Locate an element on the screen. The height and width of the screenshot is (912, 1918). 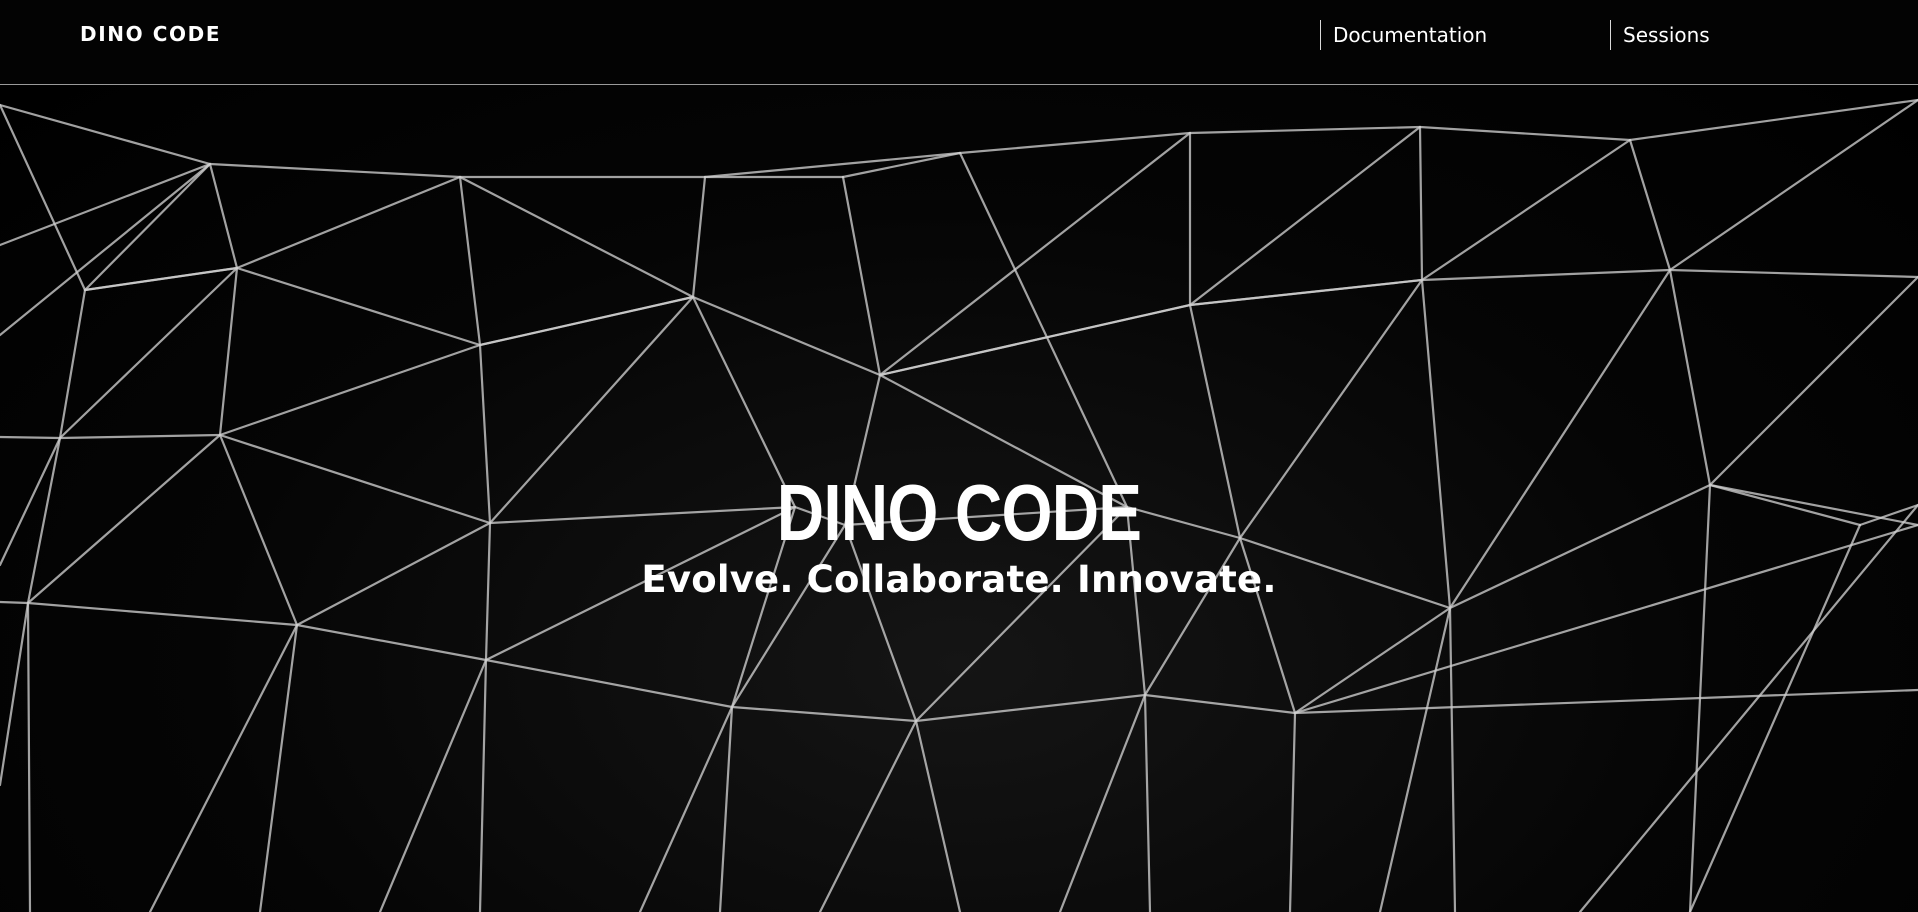
nav-link-documentation: Documentation is located at coordinates (1403, 35).